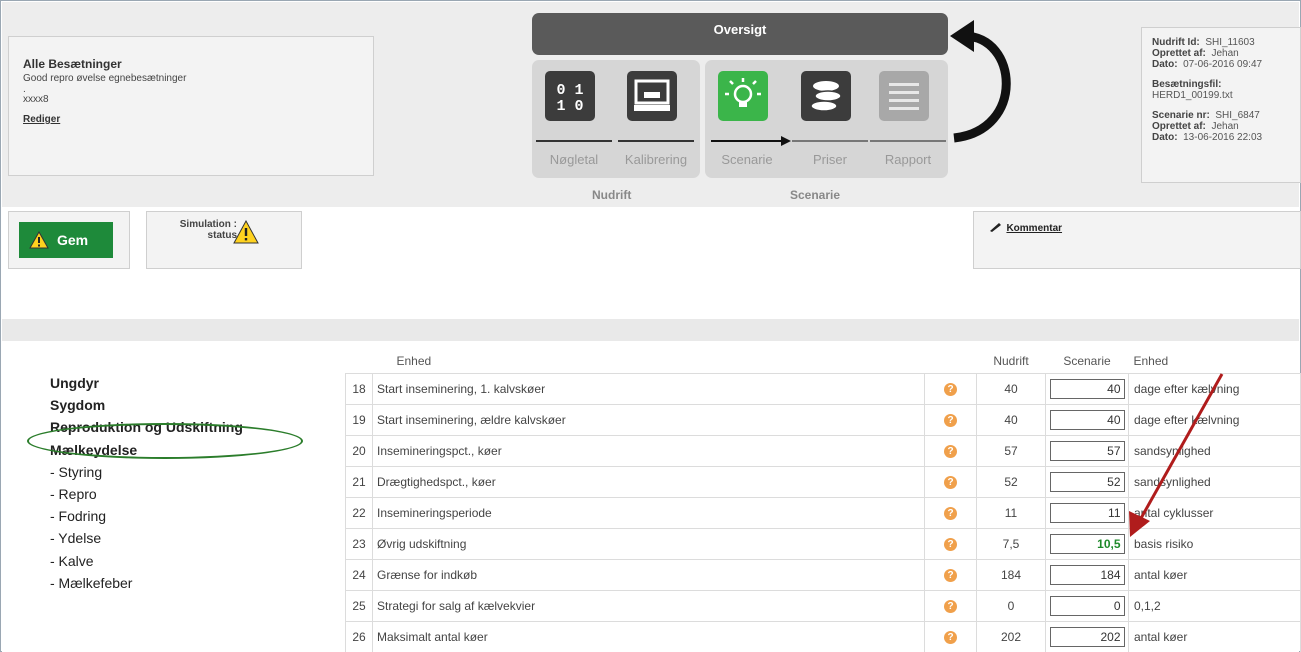 Image resolution: width=1301 pixels, height=652 pixels. What do you see at coordinates (36, 99) in the screenshot?
I see `herd-code: xxxx8` at bounding box center [36, 99].